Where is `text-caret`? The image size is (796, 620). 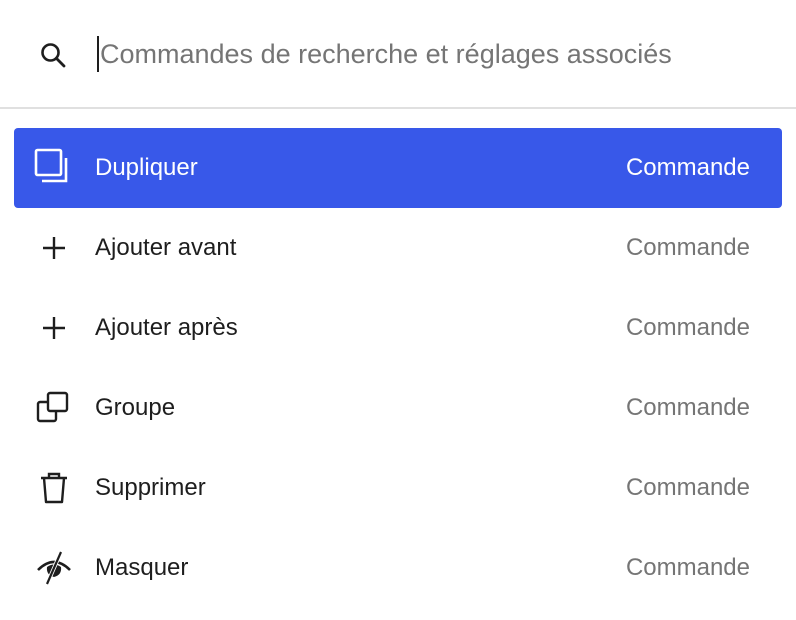 text-caret is located at coordinates (98, 54).